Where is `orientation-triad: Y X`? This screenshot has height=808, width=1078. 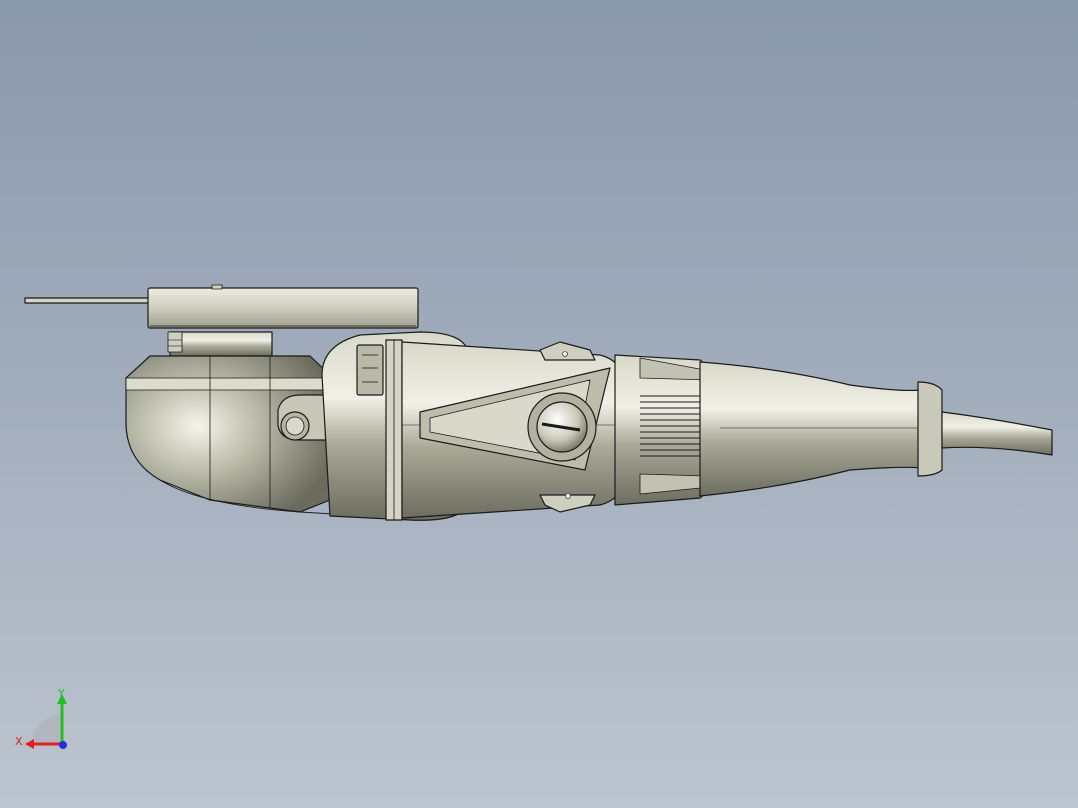 orientation-triad: Y X is located at coordinates (41, 718).